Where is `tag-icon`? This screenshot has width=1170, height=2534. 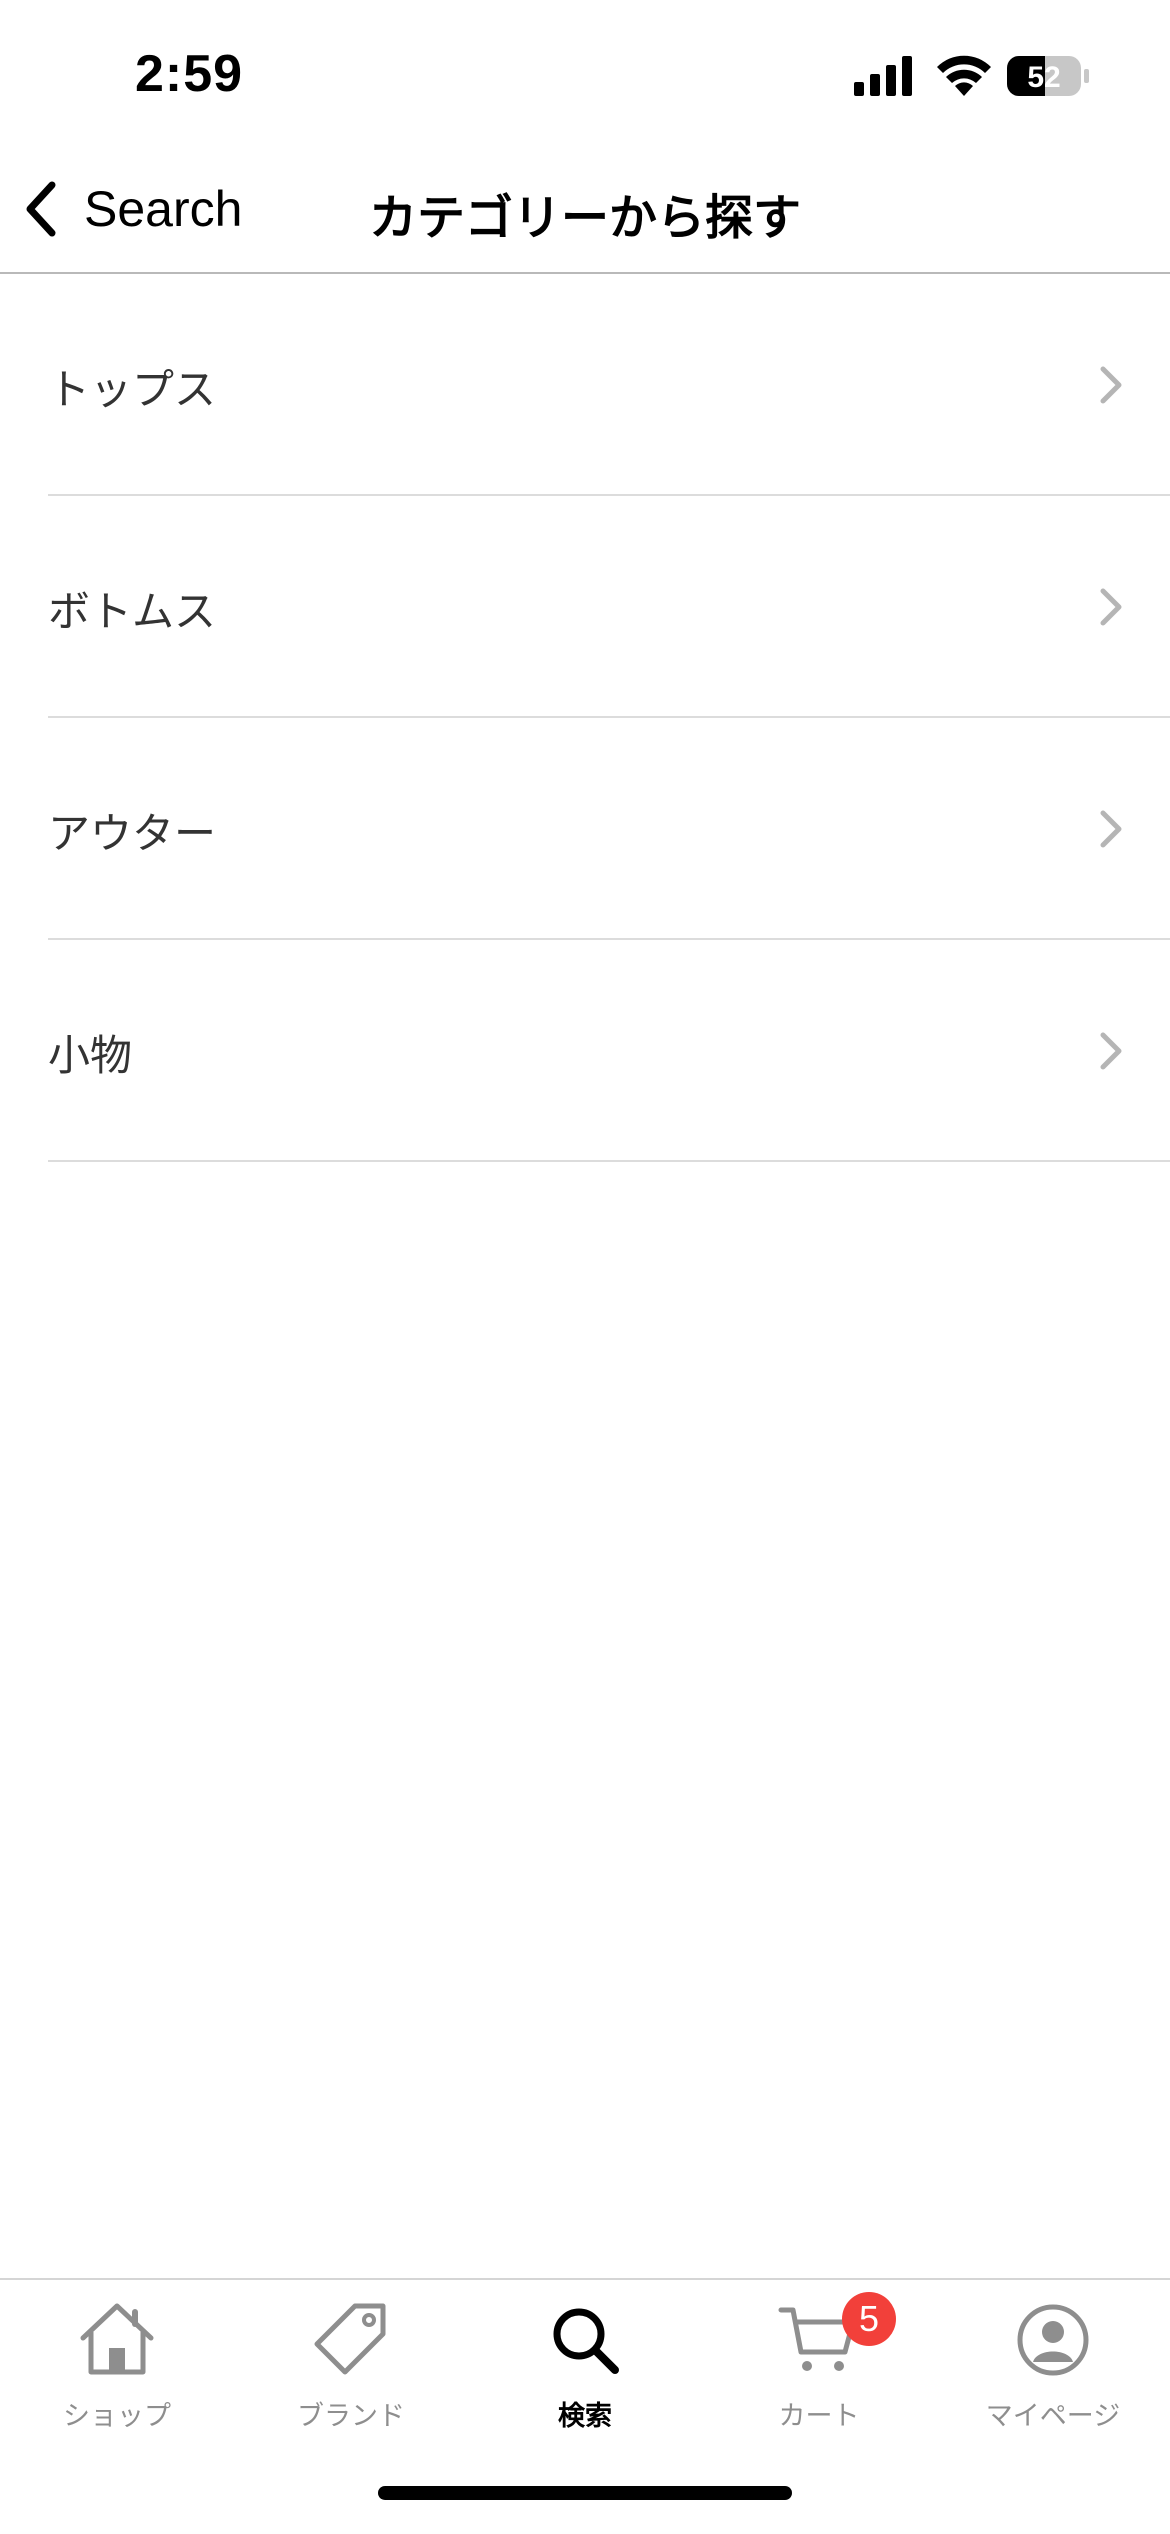
tag-icon is located at coordinates (350, 2339).